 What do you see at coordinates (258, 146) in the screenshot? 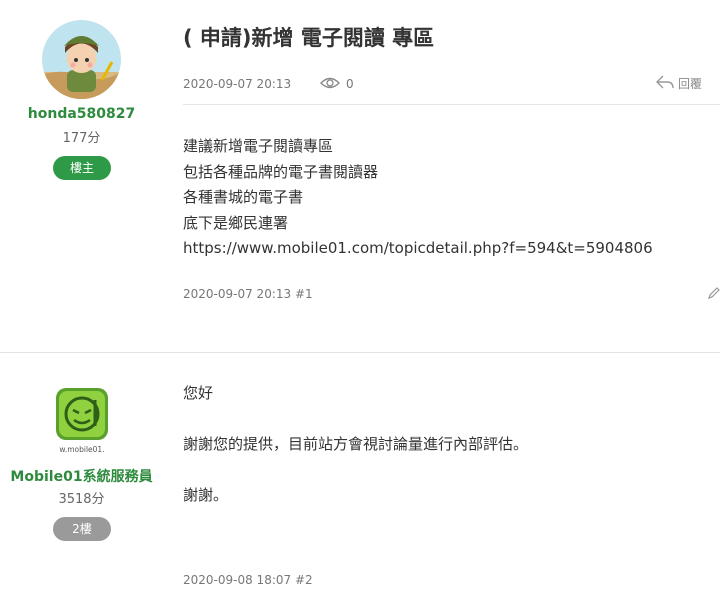
I see `content-line: 建議新增電子閱讀專區` at bounding box center [258, 146].